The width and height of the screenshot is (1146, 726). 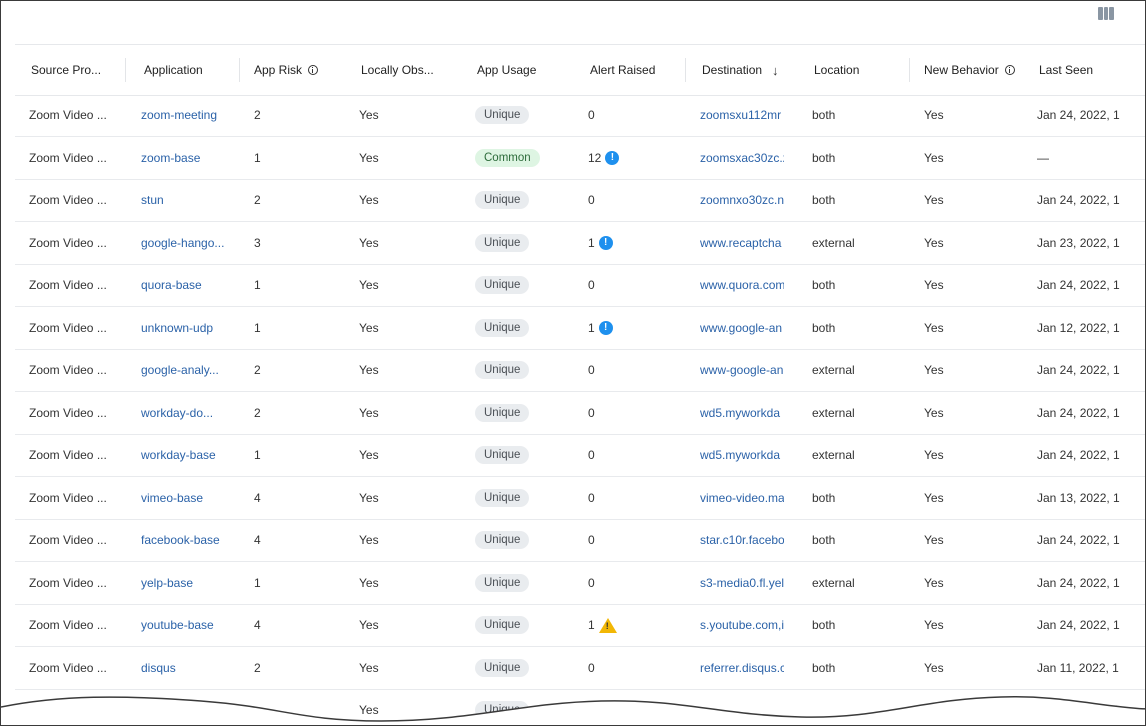 What do you see at coordinates (836, 70) in the screenshot?
I see `header-location: Location` at bounding box center [836, 70].